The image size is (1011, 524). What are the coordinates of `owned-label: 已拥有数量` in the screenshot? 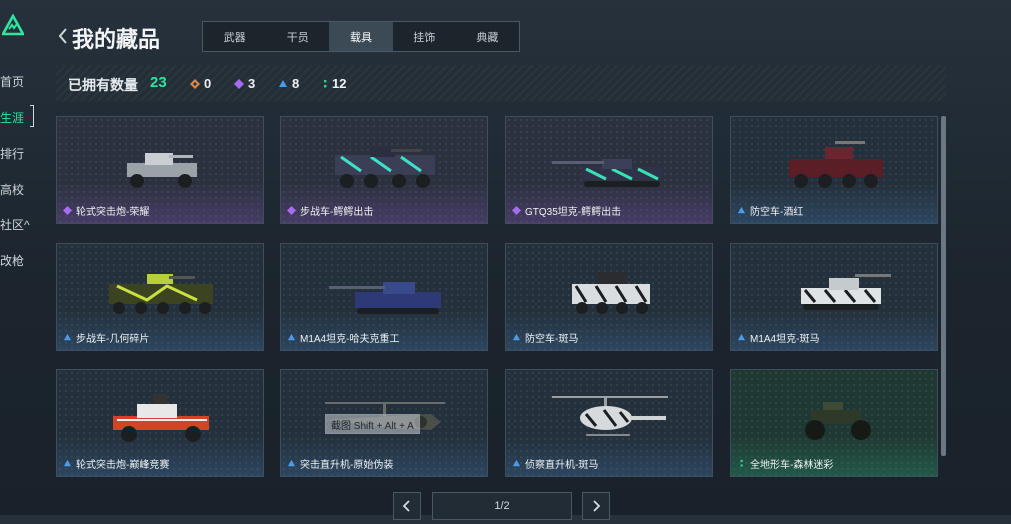 It's located at (103, 85).